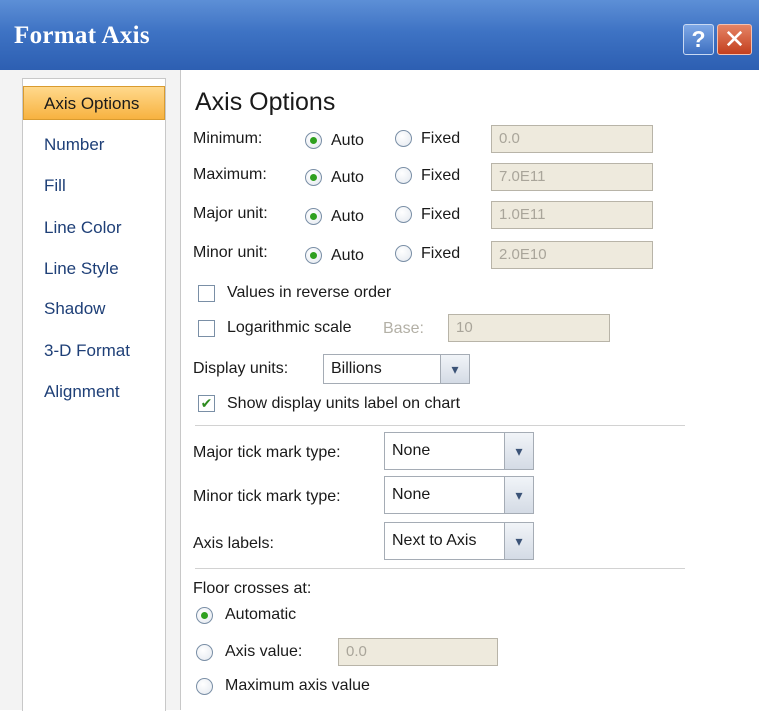 The image size is (759, 711). Describe the element at coordinates (403, 138) in the screenshot. I see `minimum-fixed-radio` at that location.